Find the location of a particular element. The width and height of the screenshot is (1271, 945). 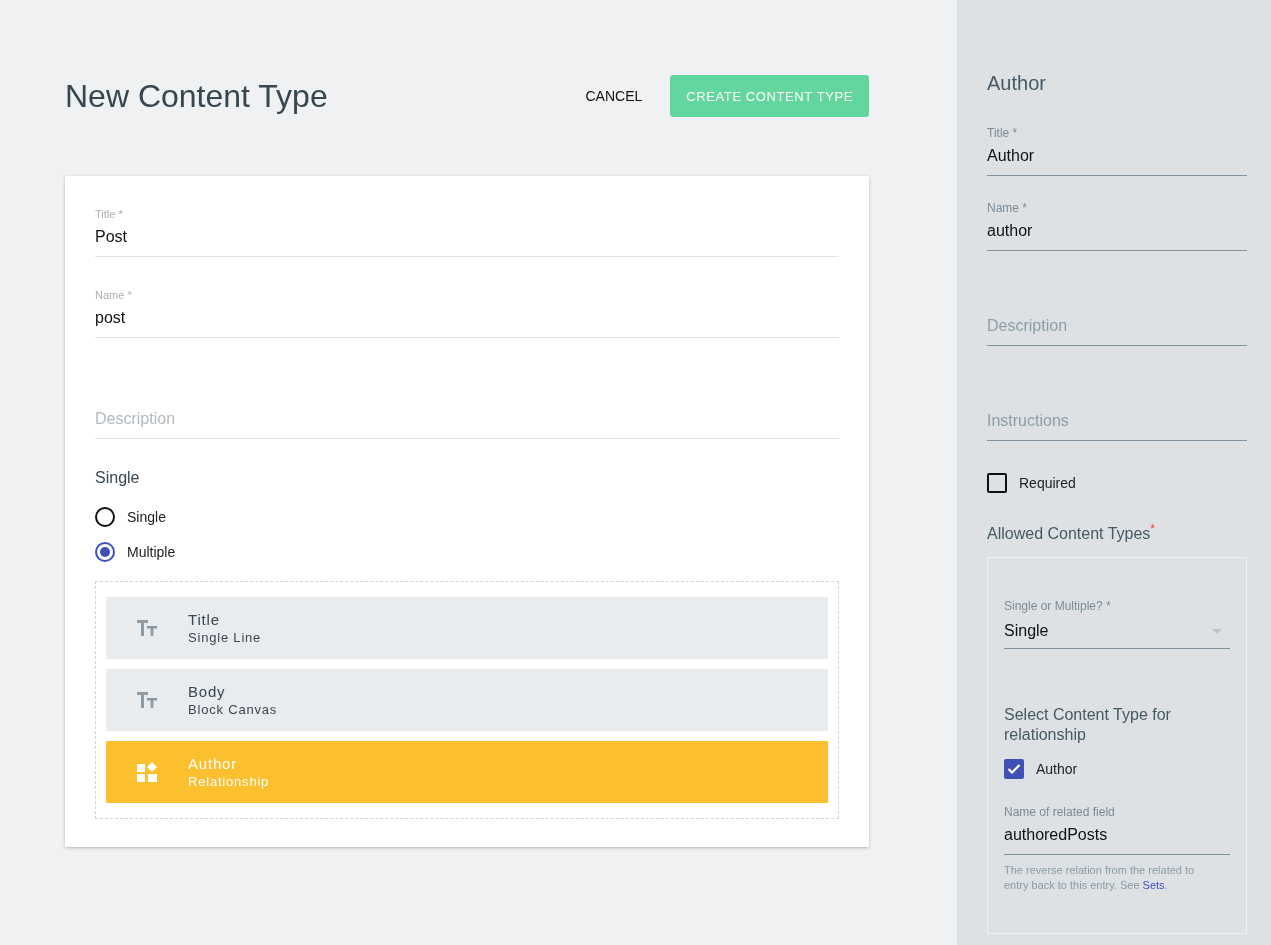

field-type: Single Line is located at coordinates (225, 638).